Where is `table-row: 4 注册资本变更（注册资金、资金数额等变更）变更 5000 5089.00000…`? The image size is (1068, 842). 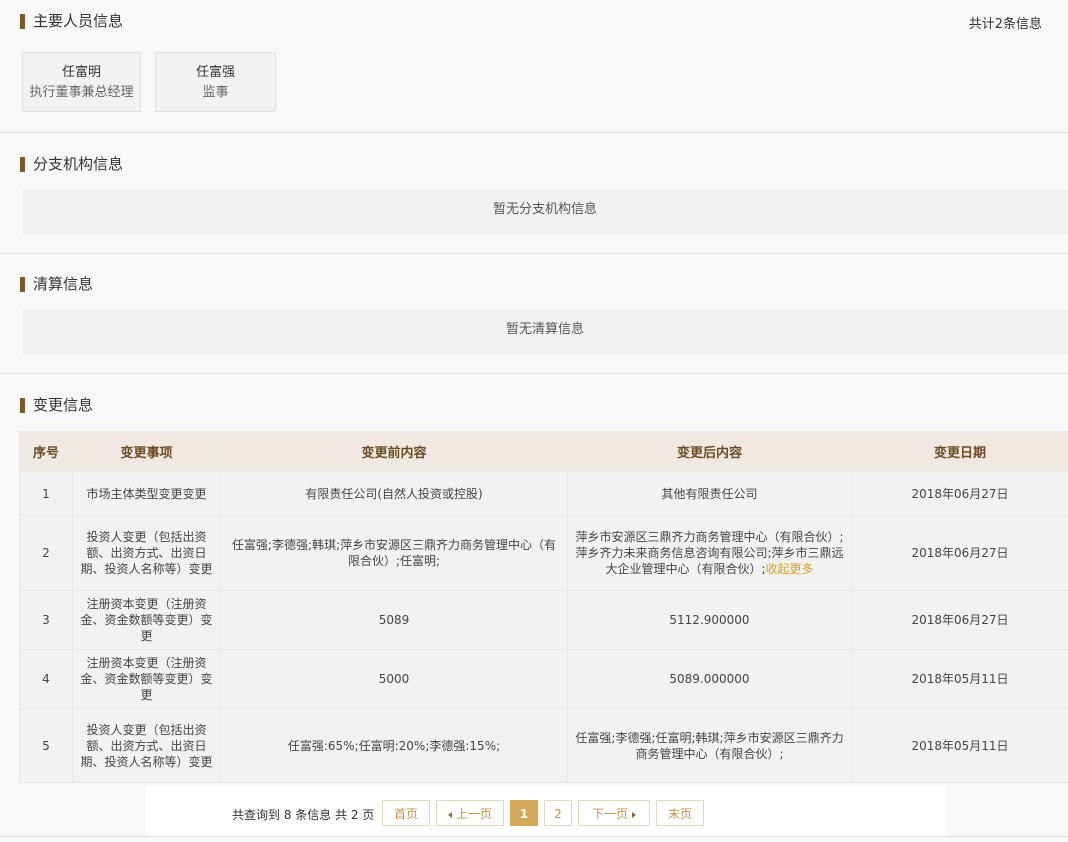
table-row: 4 注册资本变更（注册资金、资金数额等变更）变更 5000 5089.00000… is located at coordinates (543, 679).